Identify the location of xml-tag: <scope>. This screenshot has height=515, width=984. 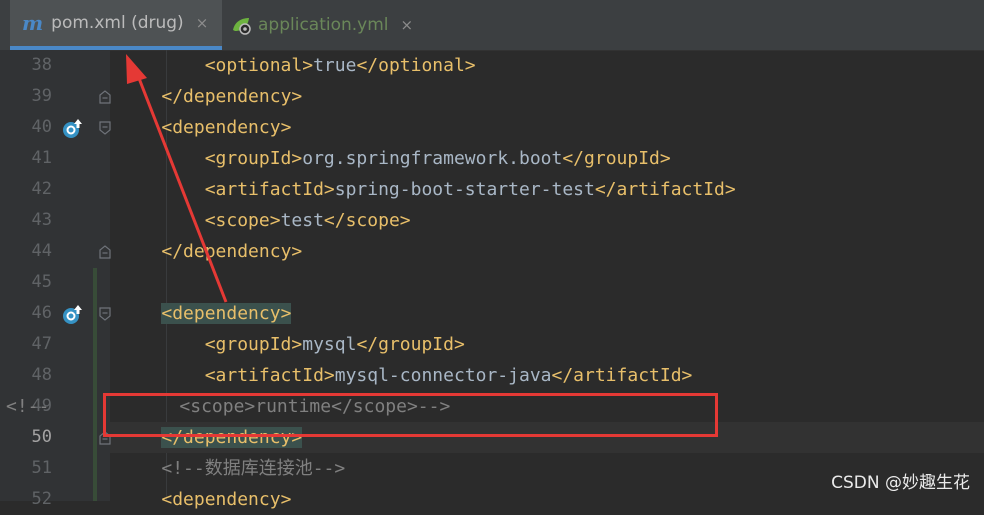
(242, 220).